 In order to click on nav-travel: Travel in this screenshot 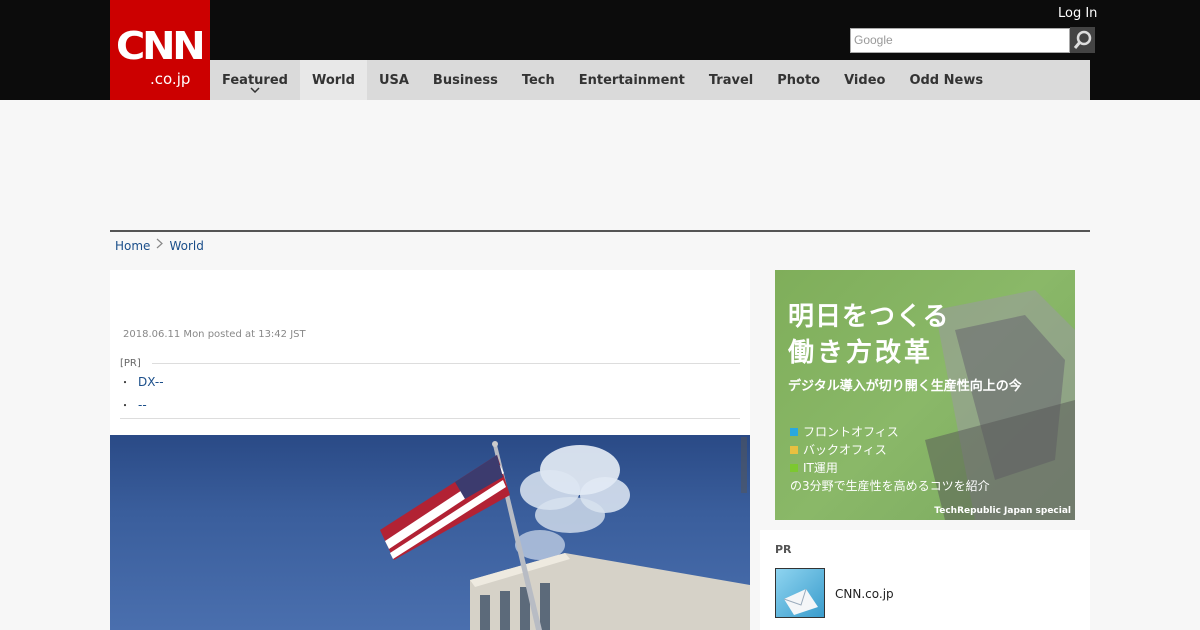, I will do `click(731, 80)`.